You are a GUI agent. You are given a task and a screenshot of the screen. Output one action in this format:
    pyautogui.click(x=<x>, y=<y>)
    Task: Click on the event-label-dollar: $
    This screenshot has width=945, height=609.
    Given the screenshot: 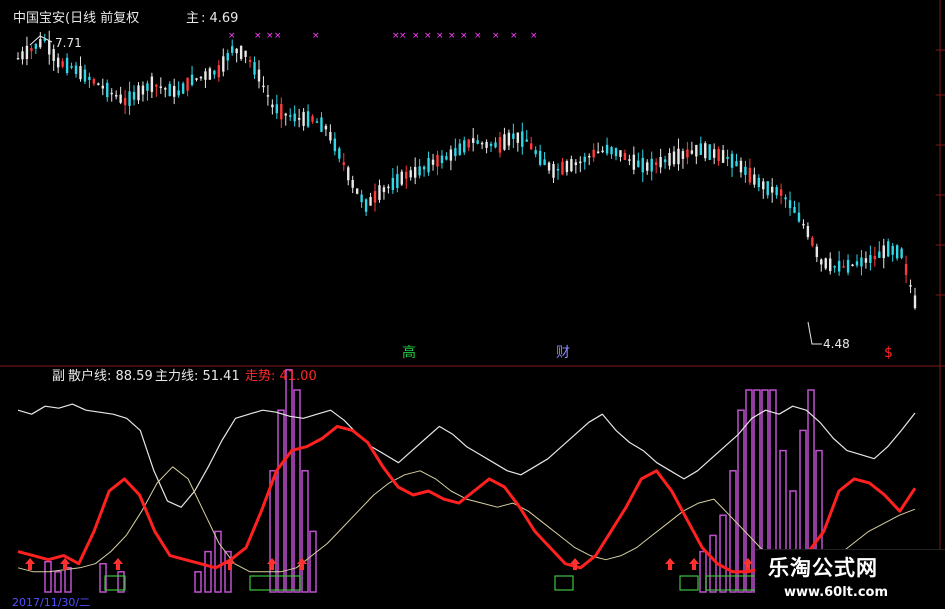 What is the action you would take?
    pyautogui.click(x=888, y=353)
    